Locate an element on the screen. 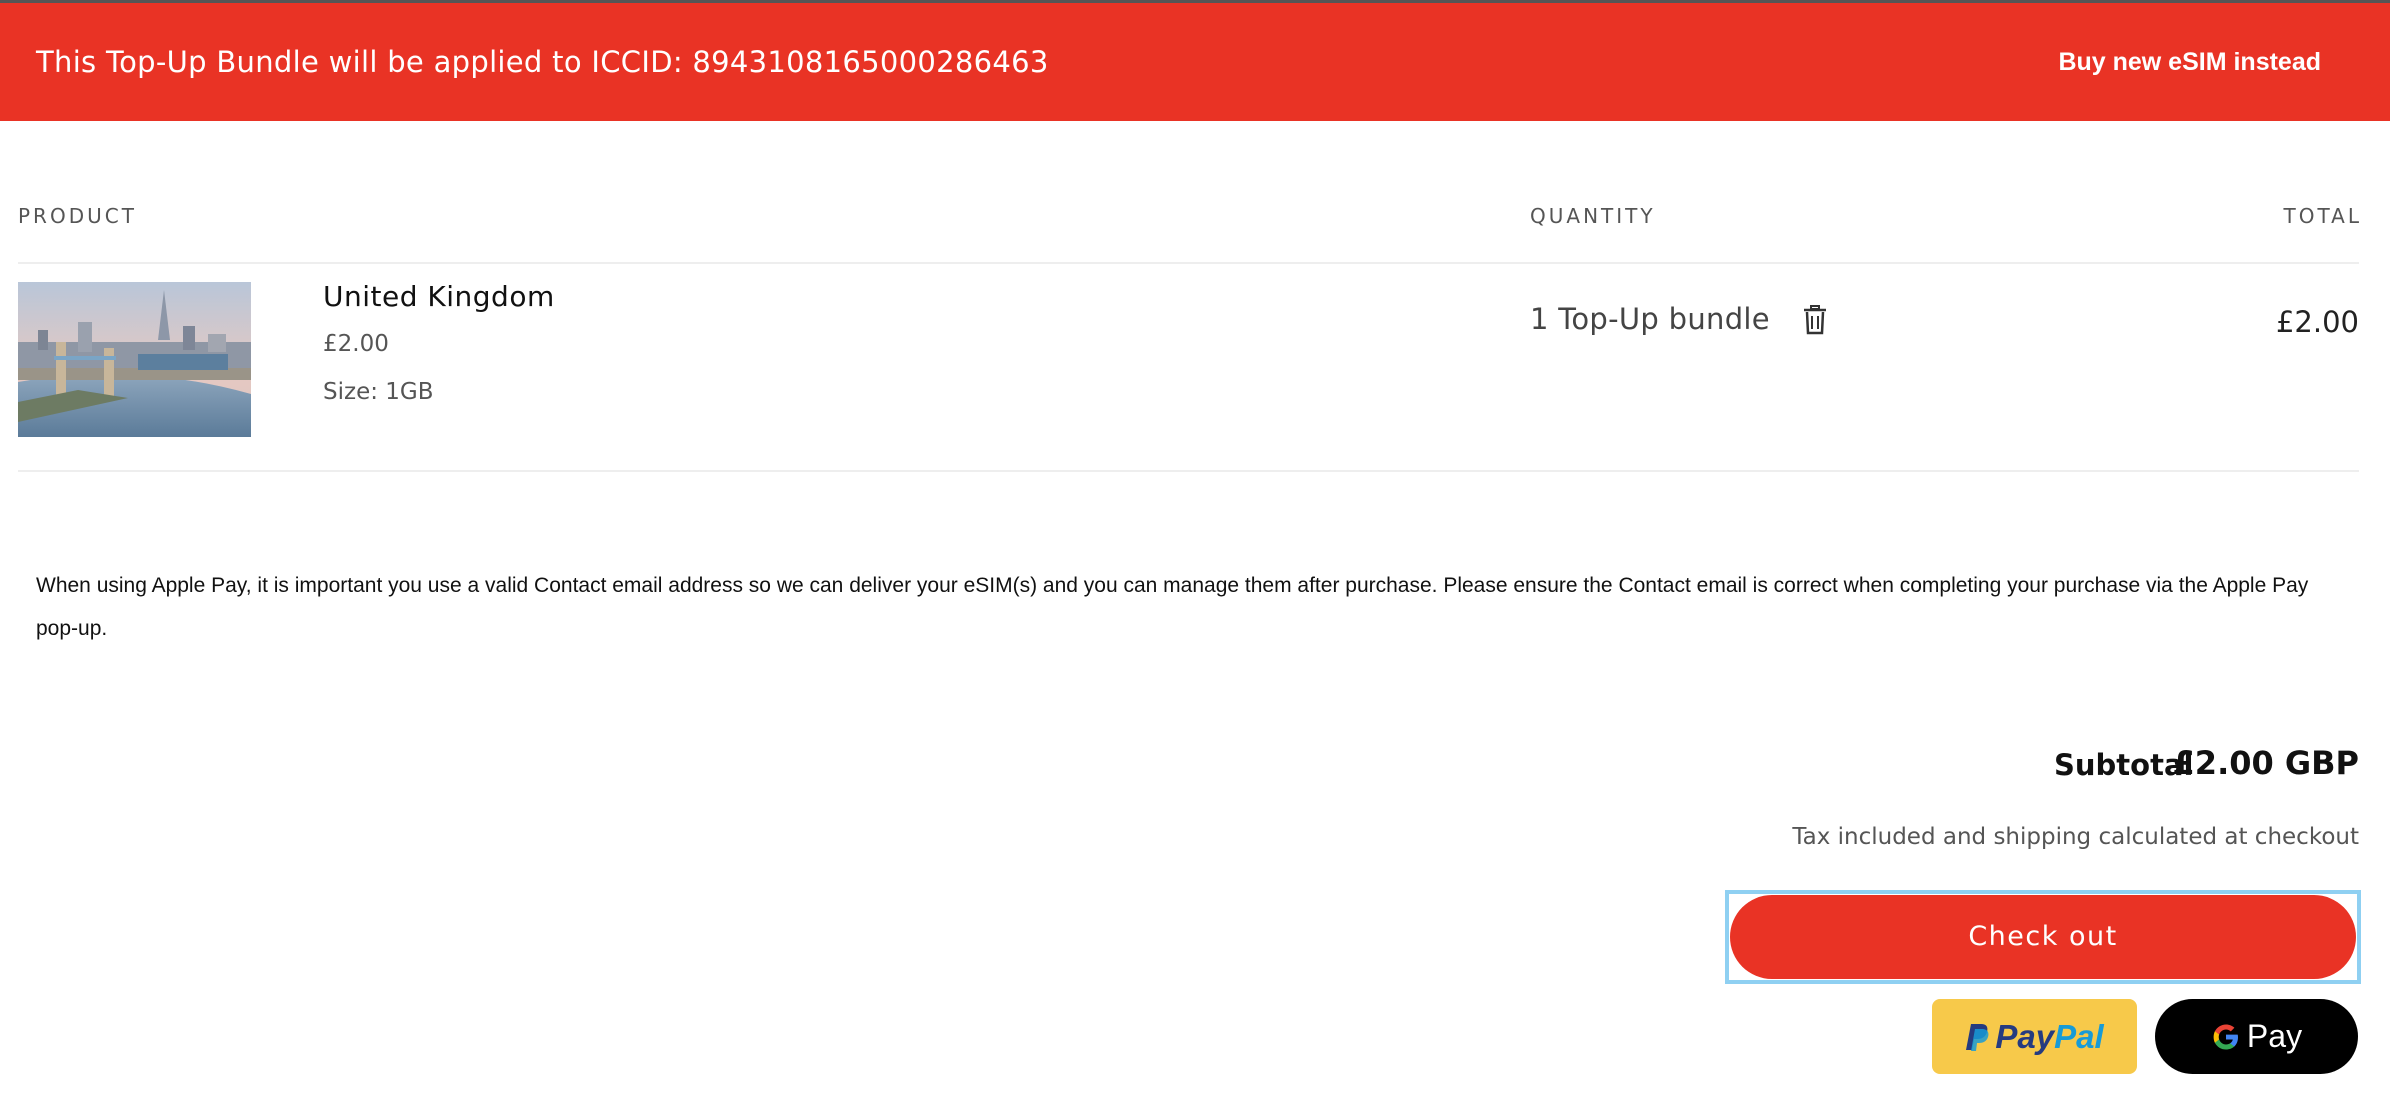 The image size is (2390, 1098). trash-icon is located at coordinates (1815, 320).